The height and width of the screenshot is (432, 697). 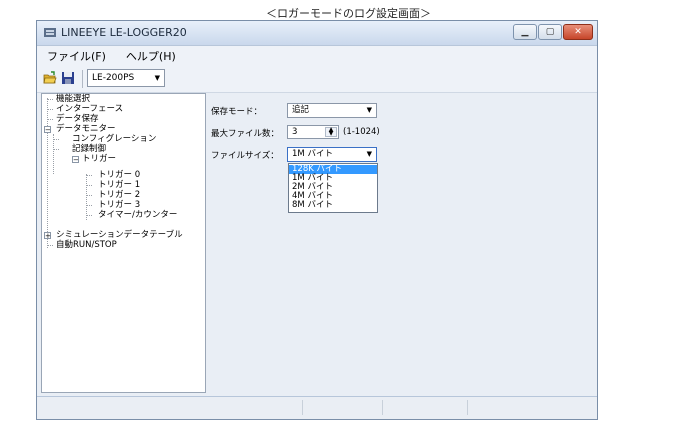 What do you see at coordinates (47, 236) in the screenshot?
I see `expand-icon: +` at bounding box center [47, 236].